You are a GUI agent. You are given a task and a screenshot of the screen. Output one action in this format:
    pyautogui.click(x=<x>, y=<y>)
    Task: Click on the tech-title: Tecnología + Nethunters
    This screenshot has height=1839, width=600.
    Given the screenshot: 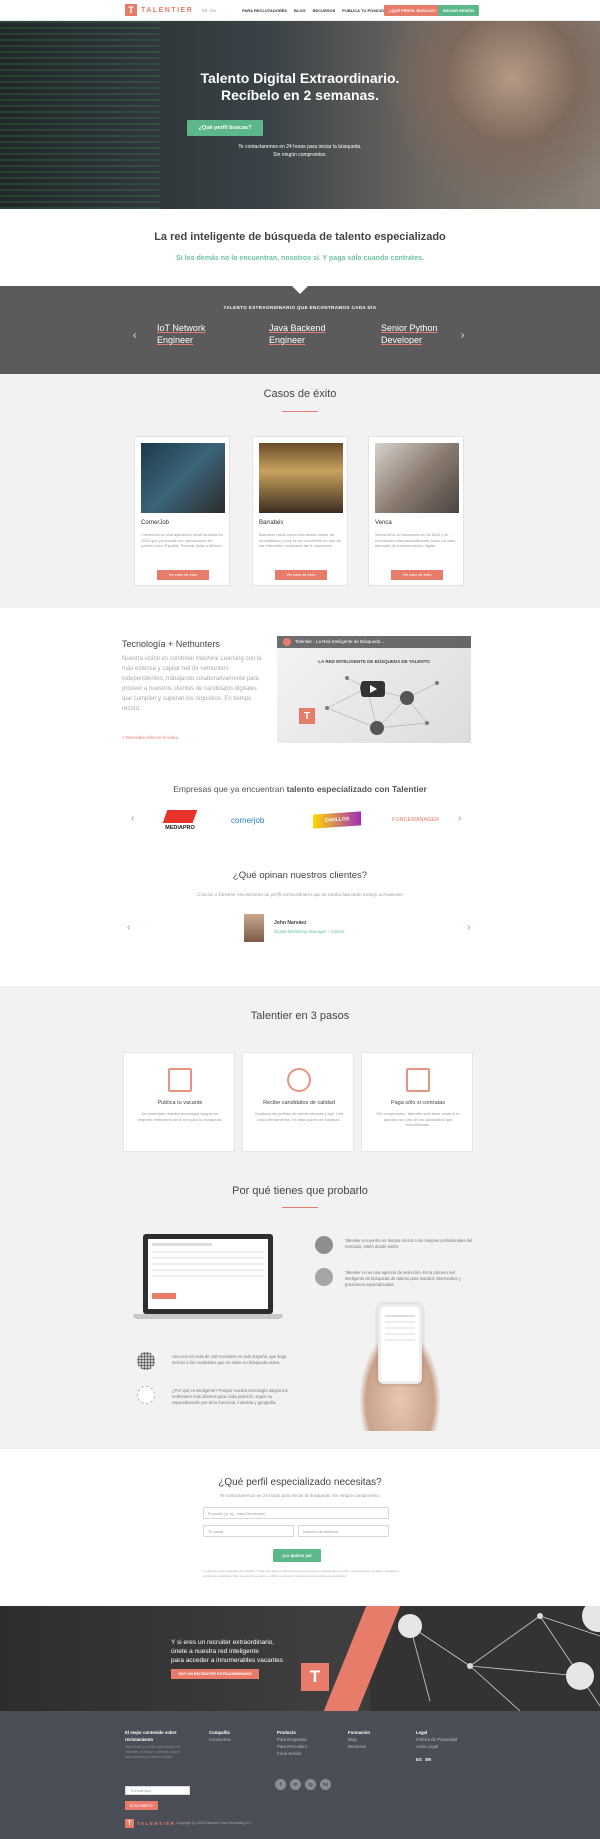 What is the action you would take?
    pyautogui.click(x=171, y=644)
    